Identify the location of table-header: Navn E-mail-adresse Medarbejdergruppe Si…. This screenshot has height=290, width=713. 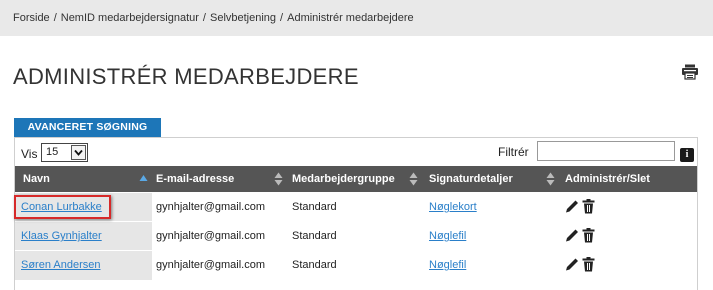
(356, 179).